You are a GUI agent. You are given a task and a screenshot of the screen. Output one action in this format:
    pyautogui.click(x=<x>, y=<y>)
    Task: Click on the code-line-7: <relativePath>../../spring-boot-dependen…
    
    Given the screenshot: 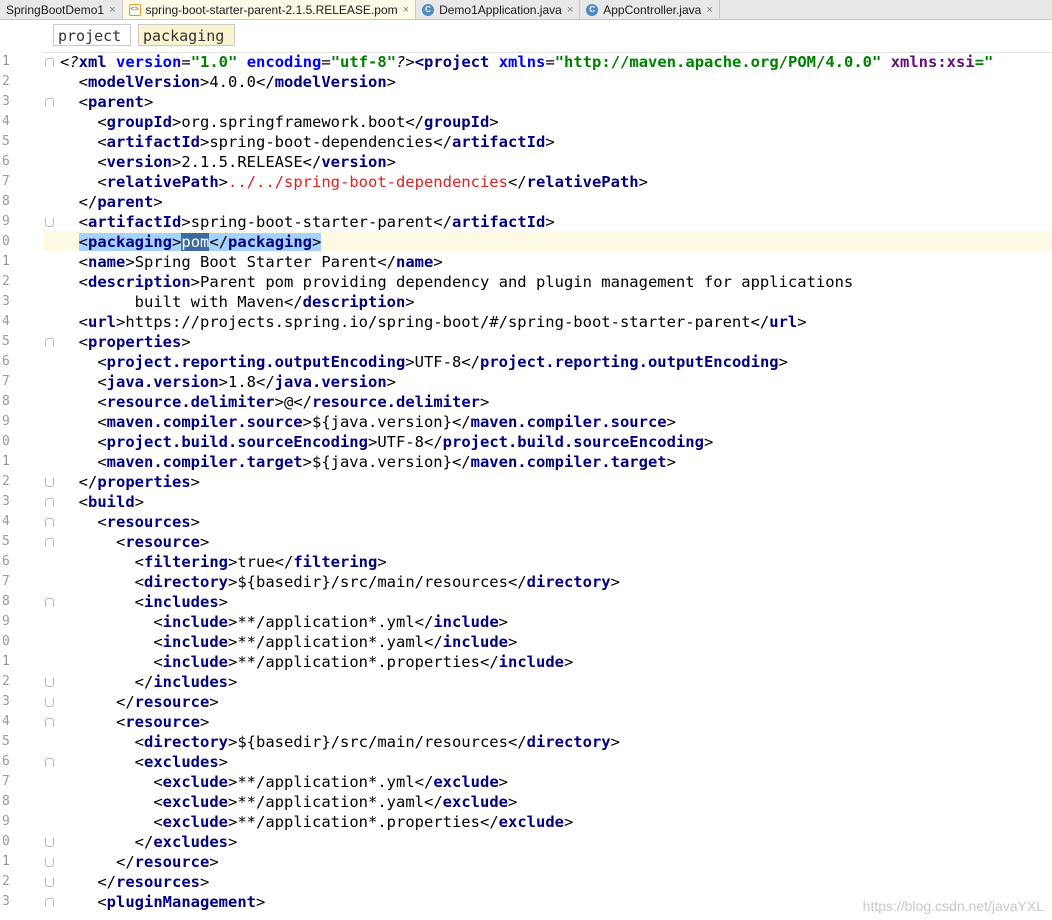 What is the action you would take?
    pyautogui.click(x=354, y=182)
    